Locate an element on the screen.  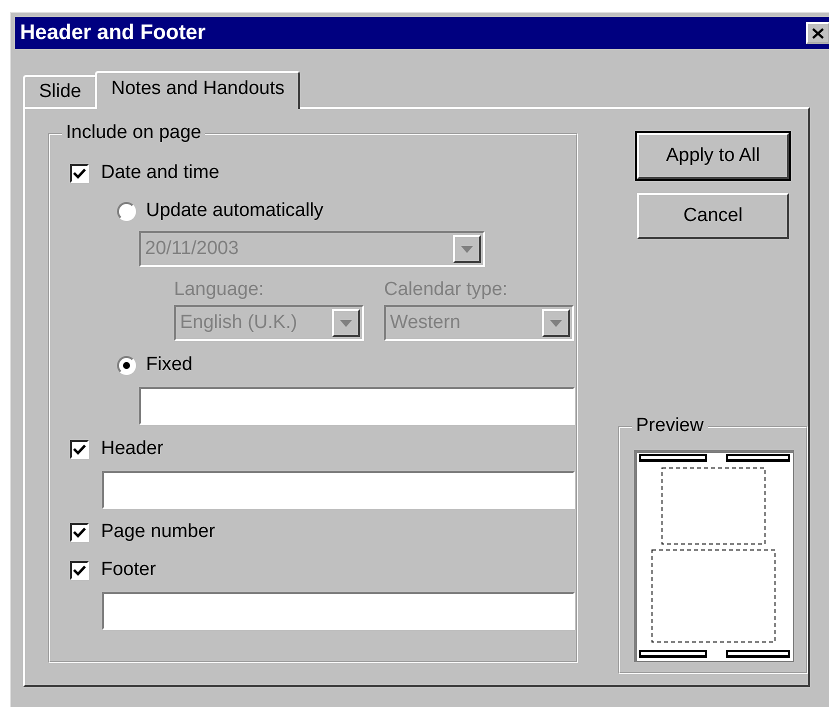
close-icon is located at coordinates (818, 33).